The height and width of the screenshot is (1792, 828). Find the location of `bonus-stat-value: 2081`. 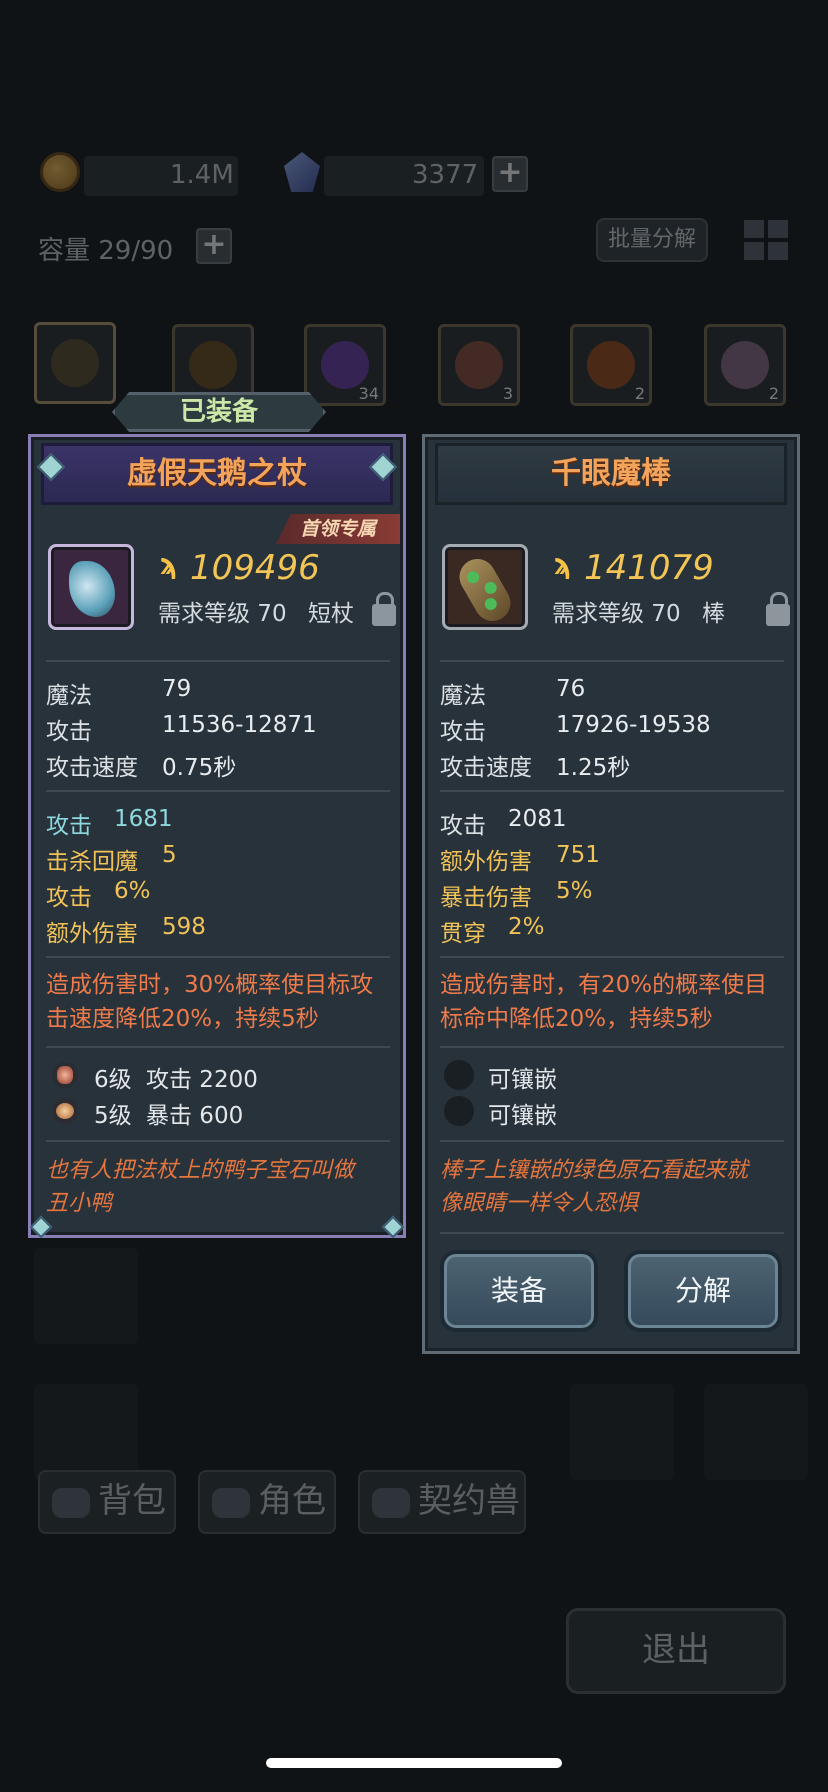

bonus-stat-value: 2081 is located at coordinates (537, 819).